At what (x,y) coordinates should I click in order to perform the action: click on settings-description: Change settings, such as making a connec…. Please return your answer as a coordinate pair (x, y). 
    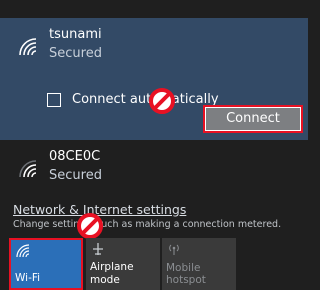
    Looking at the image, I should click on (147, 224).